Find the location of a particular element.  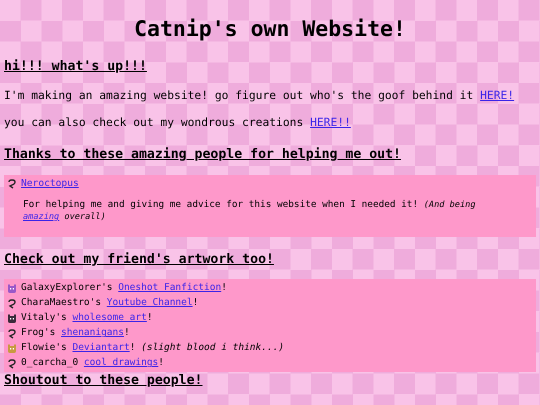

intro-text: you can also check out my wondrous creations HERE!! is located at coordinates (178, 122).